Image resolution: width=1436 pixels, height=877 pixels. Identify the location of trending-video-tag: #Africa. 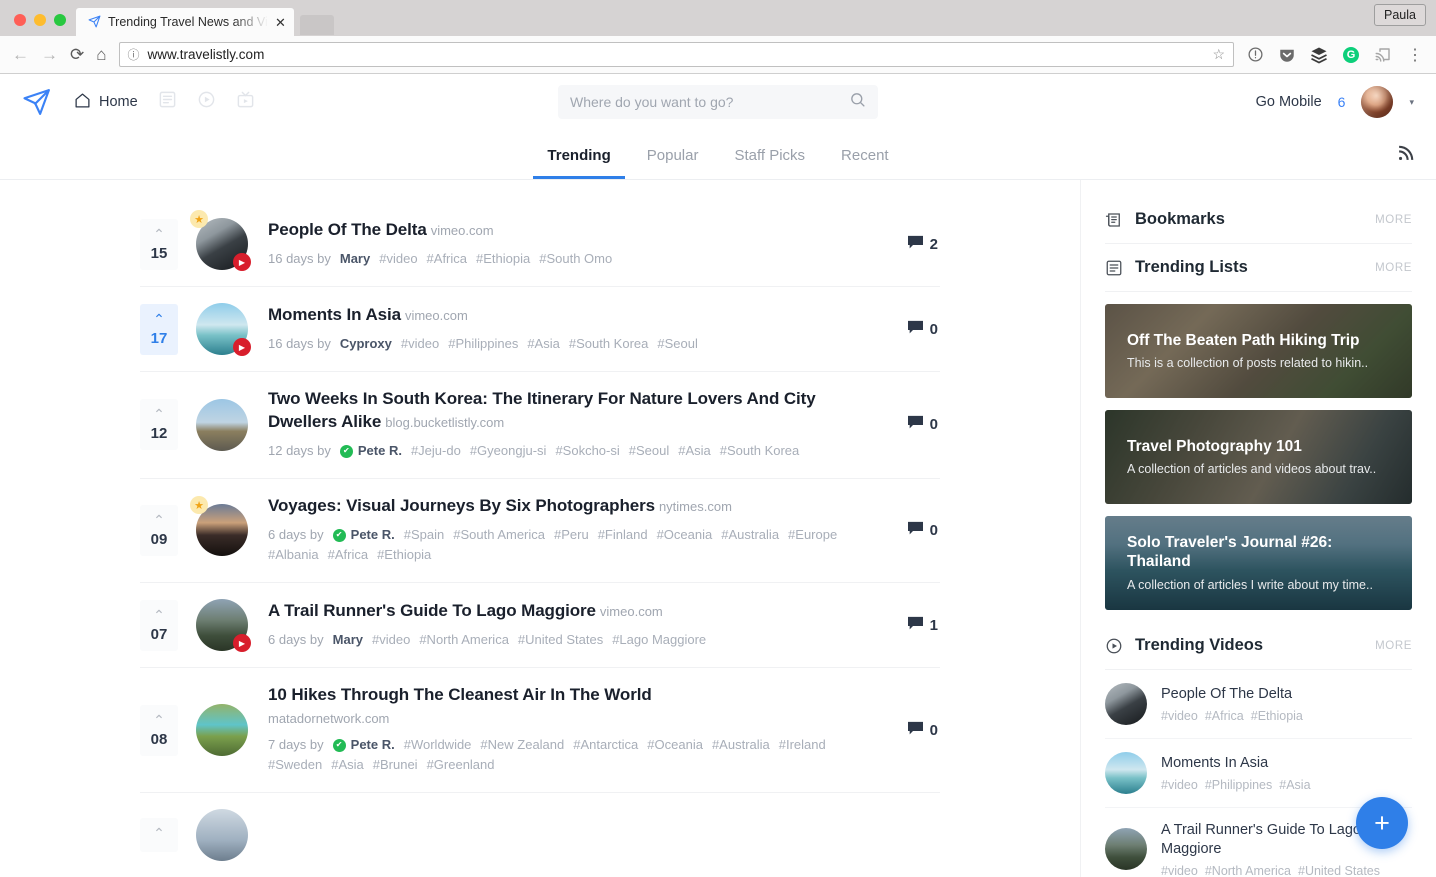
(1224, 716).